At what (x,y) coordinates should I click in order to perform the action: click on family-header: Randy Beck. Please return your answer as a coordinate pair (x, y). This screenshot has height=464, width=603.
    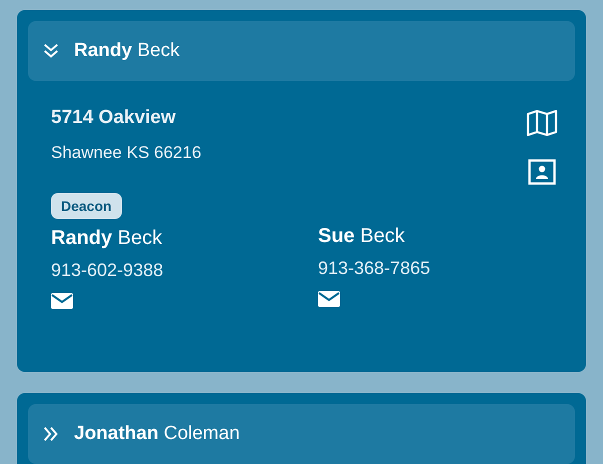
    Looking at the image, I should click on (301, 51).